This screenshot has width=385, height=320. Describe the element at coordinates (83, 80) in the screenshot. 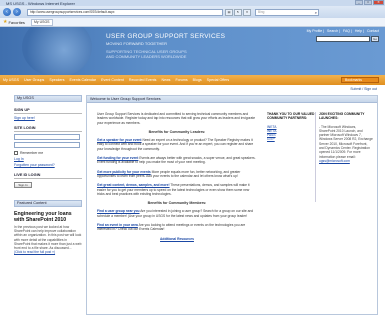

I see `nav-item-events-calendar: Events Calendar` at that location.